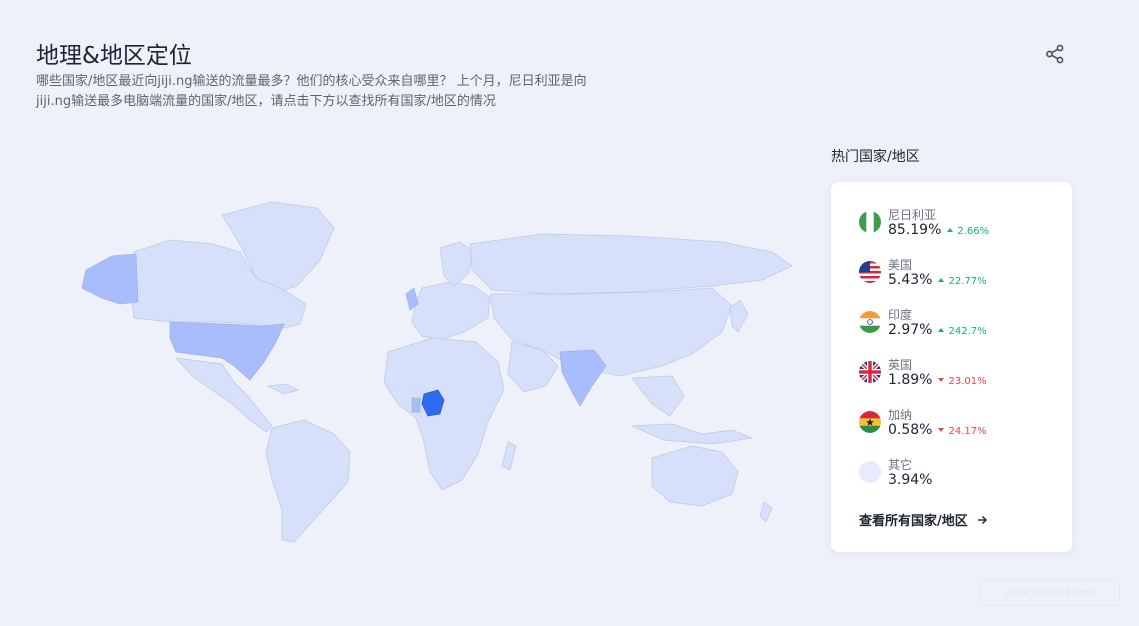 This screenshot has height=626, width=1139. Describe the element at coordinates (910, 480) in the screenshot. I see `country-share: 3.94%` at that location.